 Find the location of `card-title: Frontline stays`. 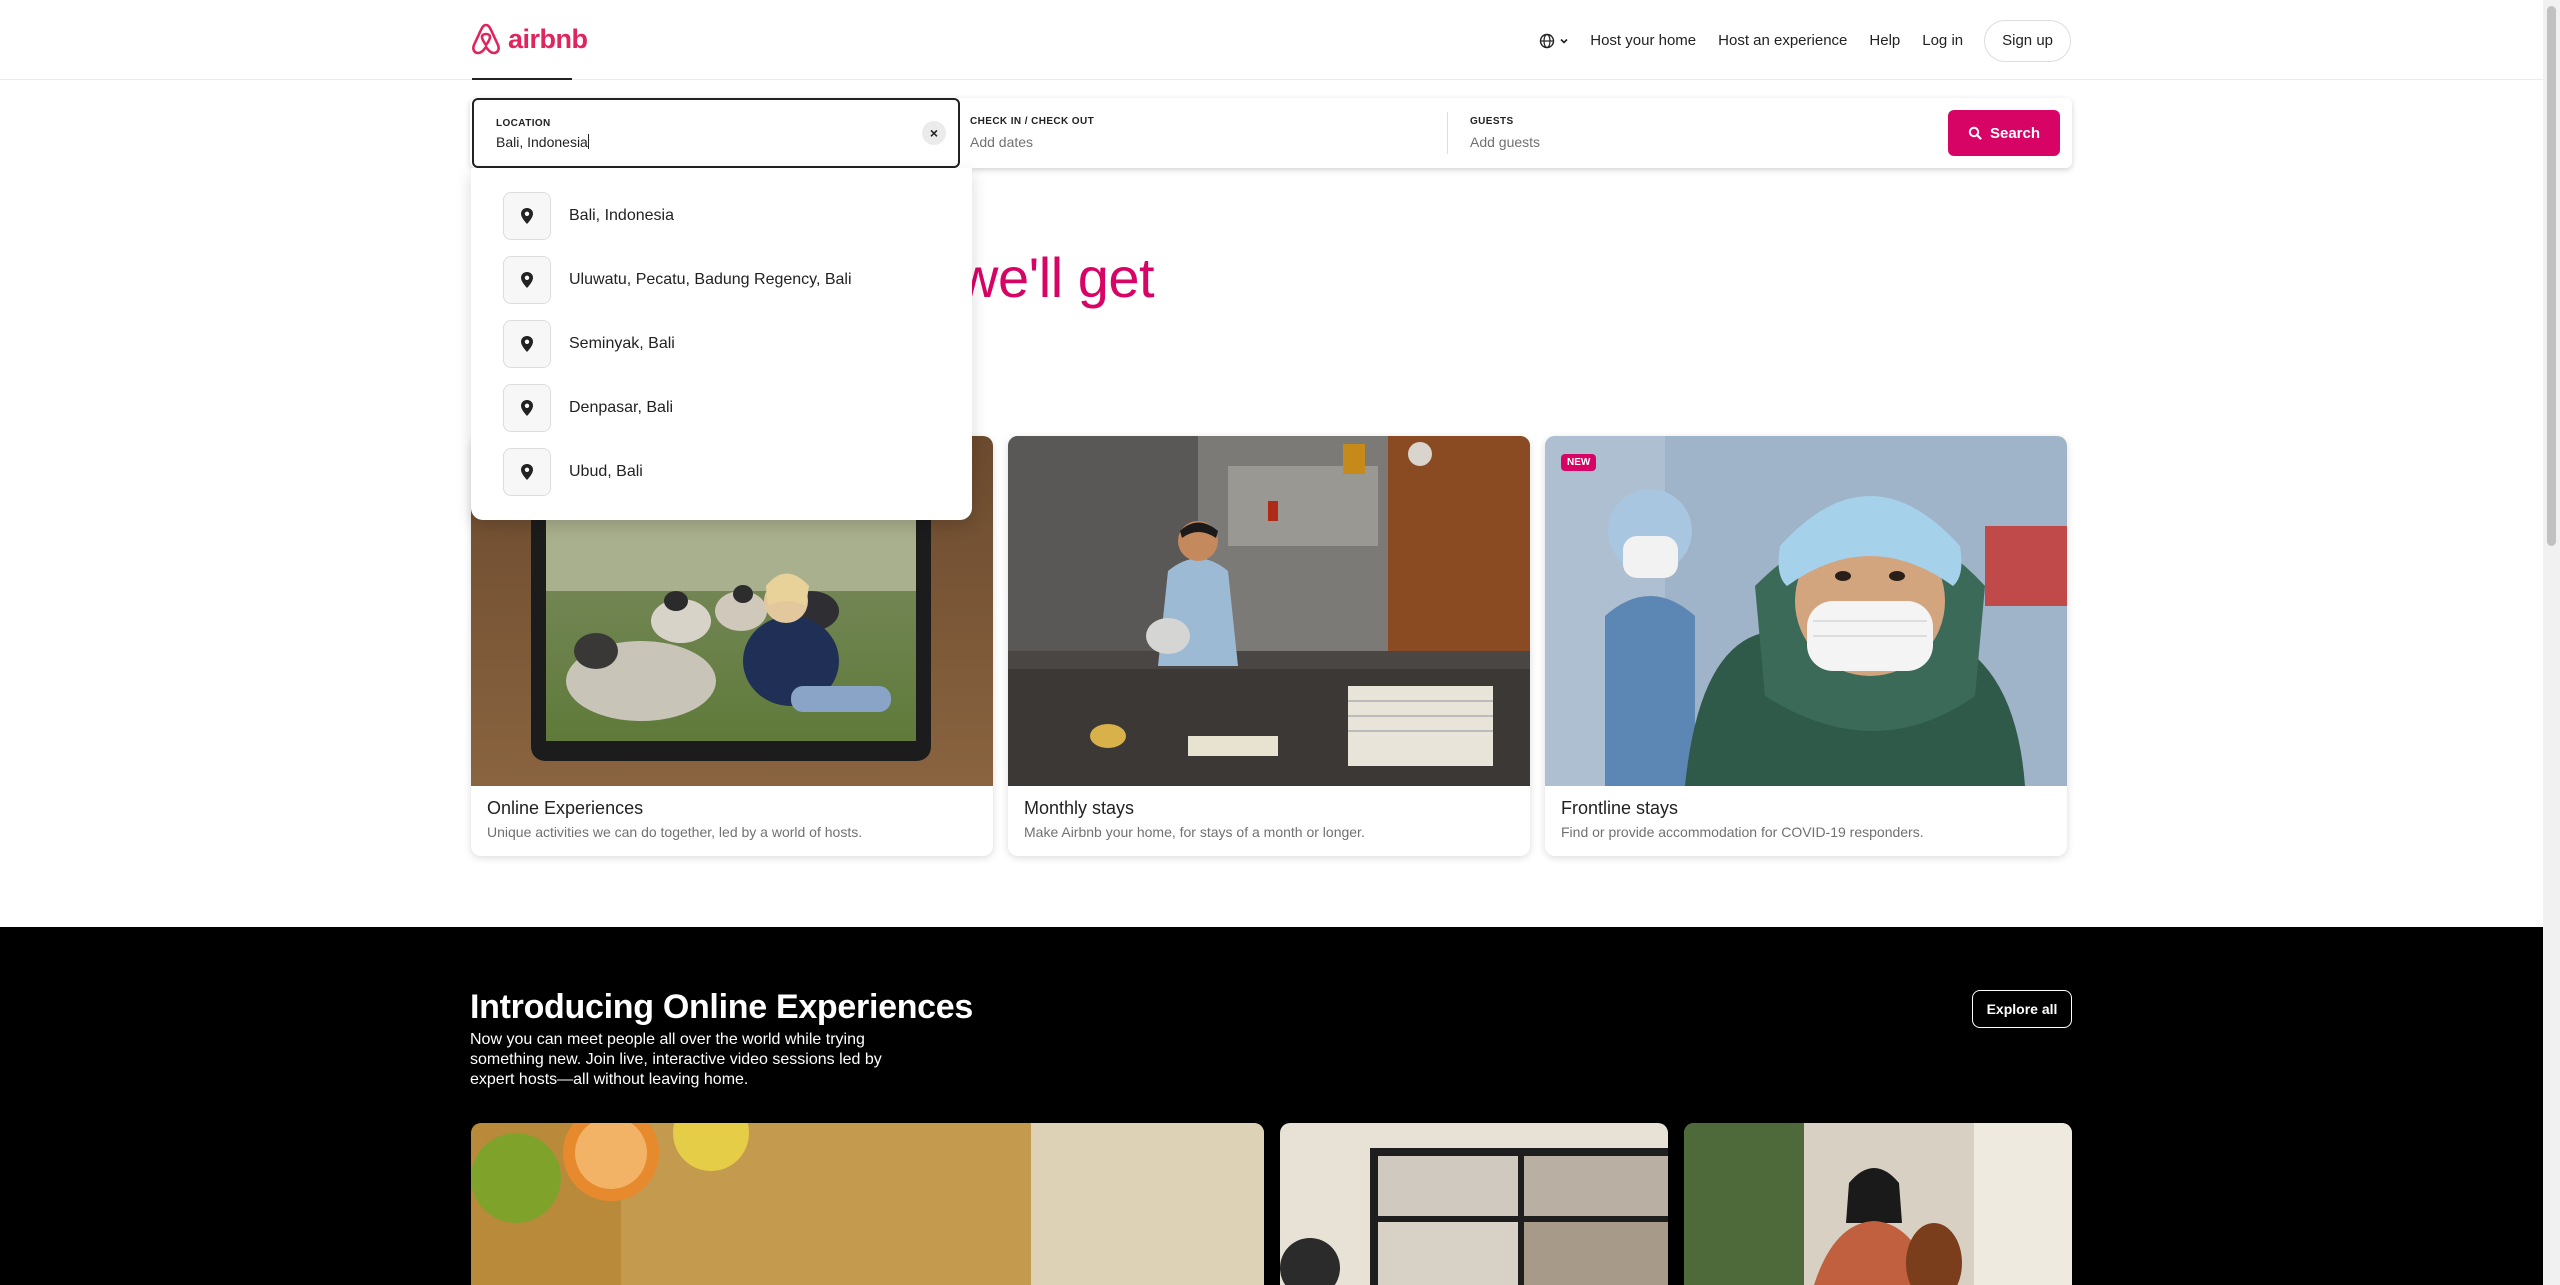

card-title: Frontline stays is located at coordinates (1620, 808).